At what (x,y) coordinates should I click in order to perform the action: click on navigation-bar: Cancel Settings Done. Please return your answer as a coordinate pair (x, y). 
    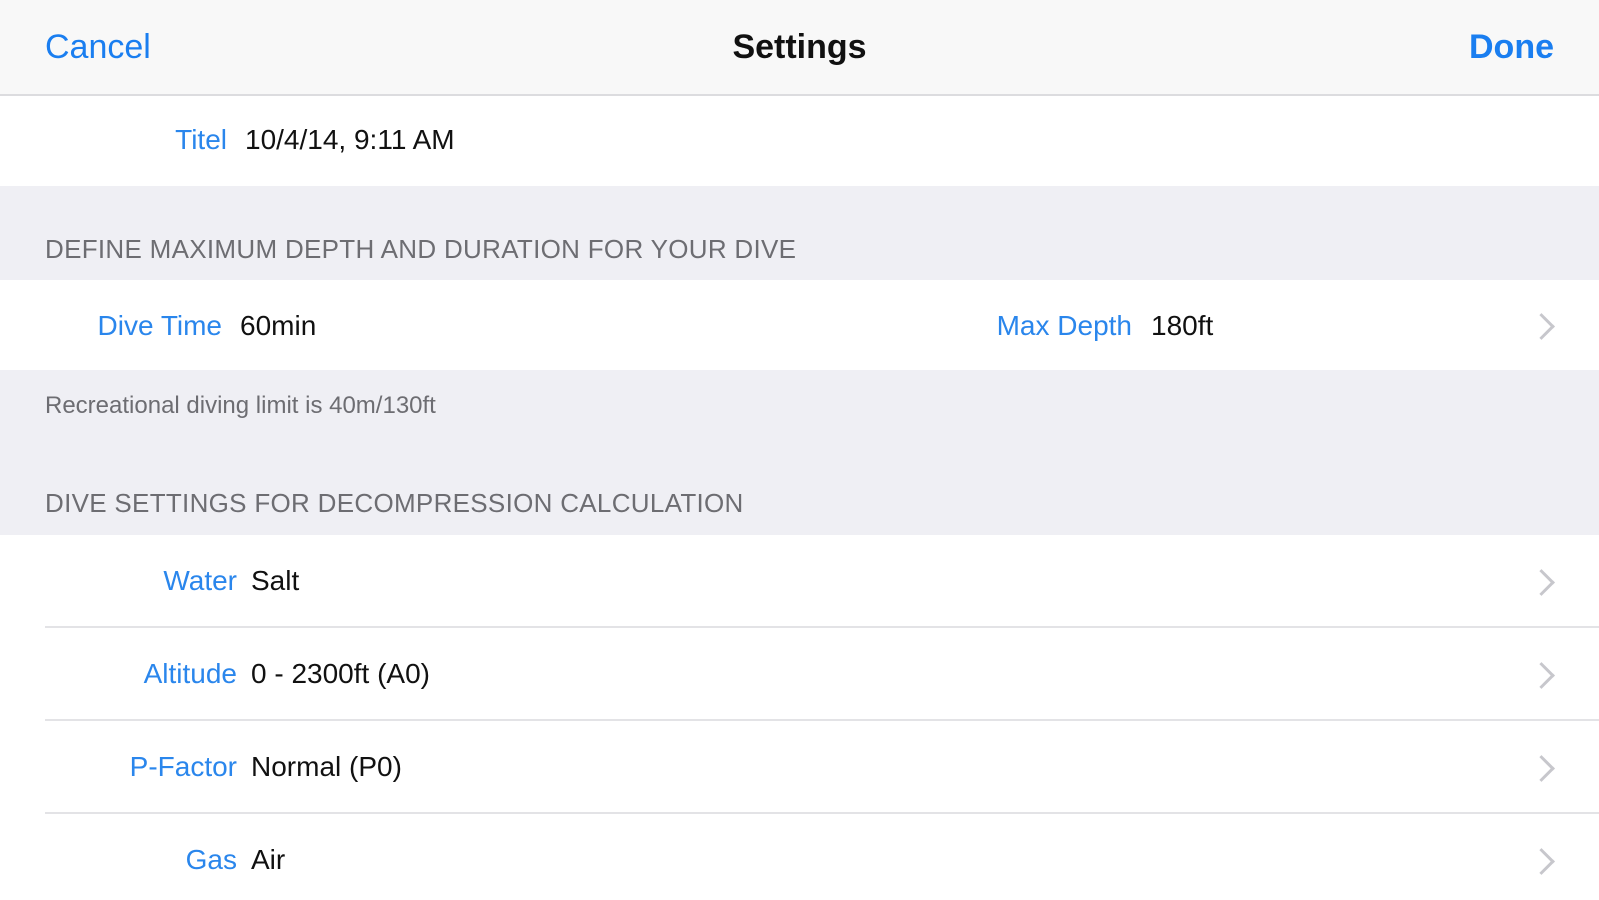
    Looking at the image, I should click on (799, 48).